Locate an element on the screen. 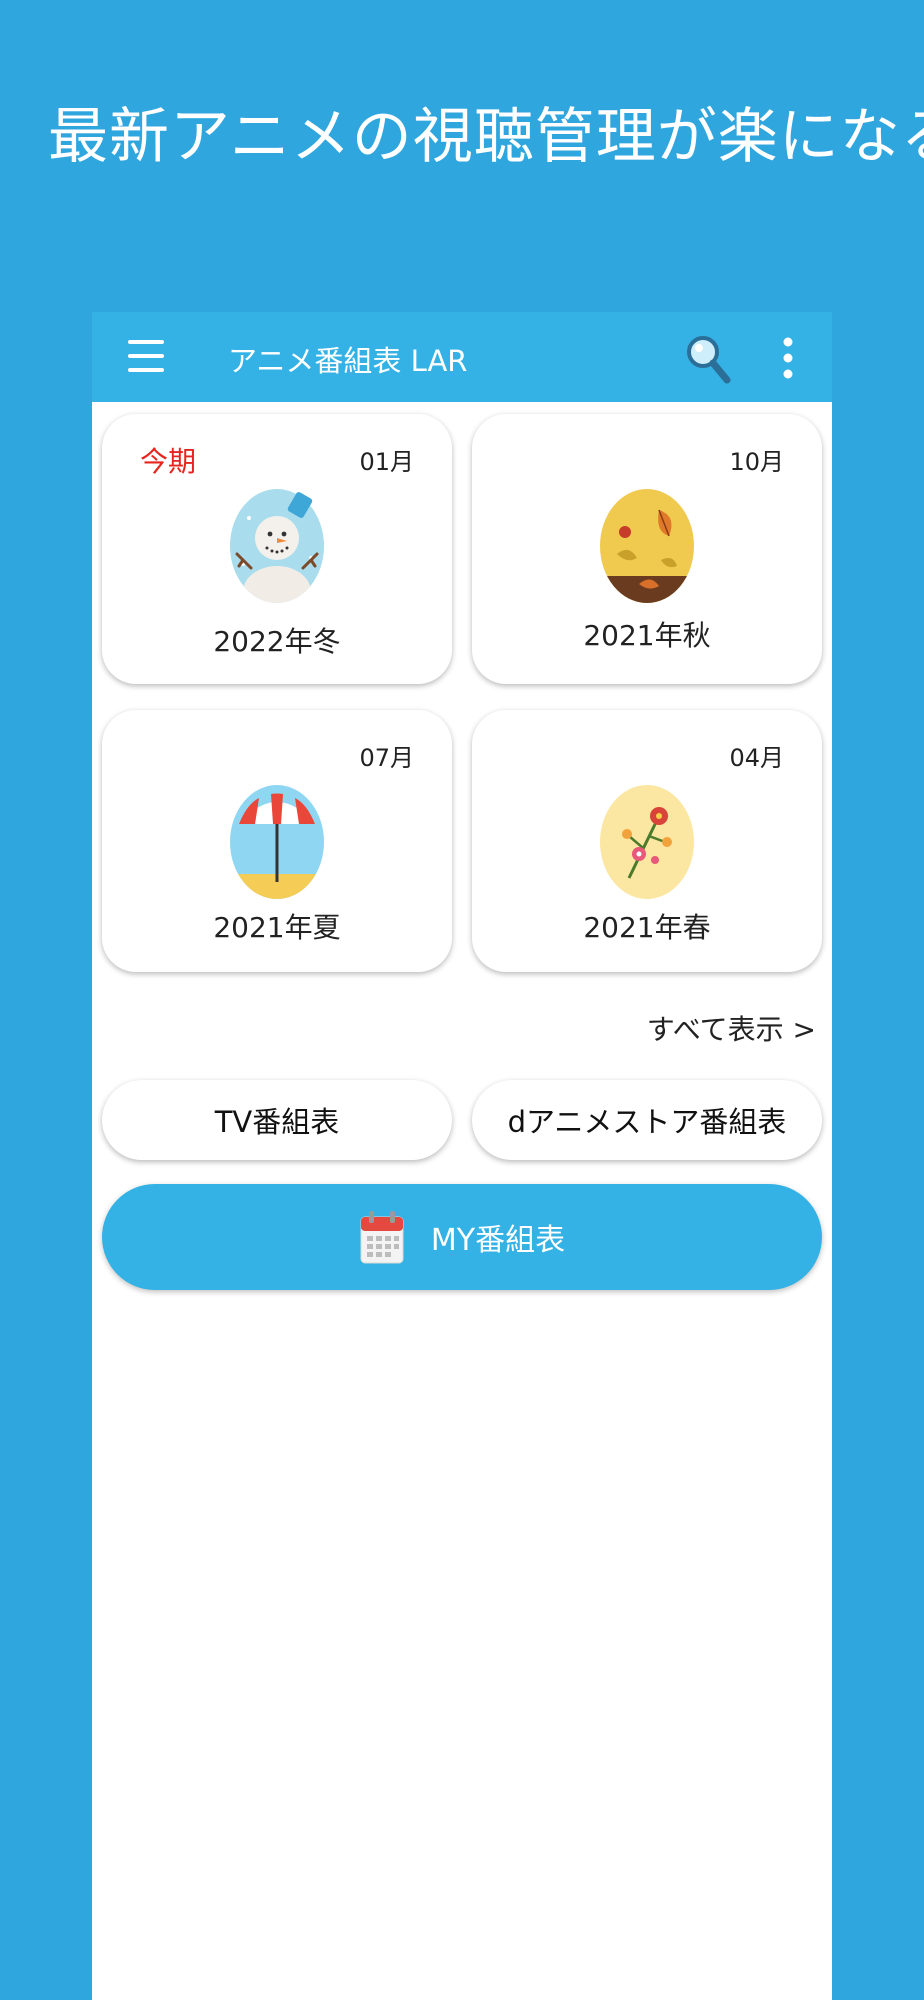  season-card-2021-summer: 07月 2021年夏 is located at coordinates (277, 841).